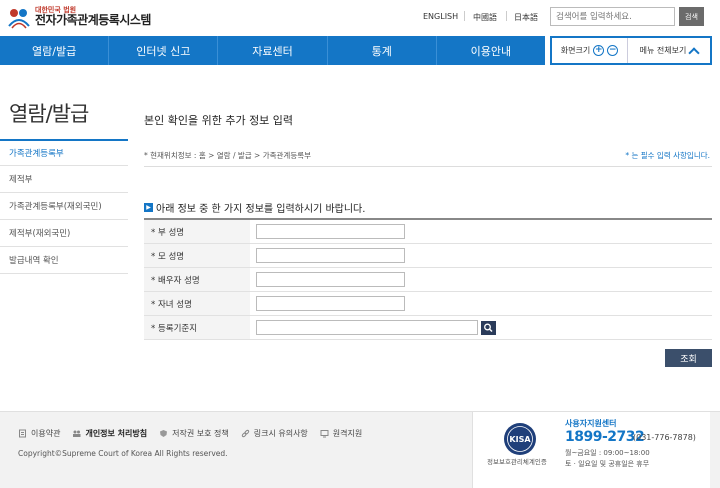 This screenshot has width=720, height=488. Describe the element at coordinates (341, 433) in the screenshot. I see `remote-support-link: 원격지원` at that location.